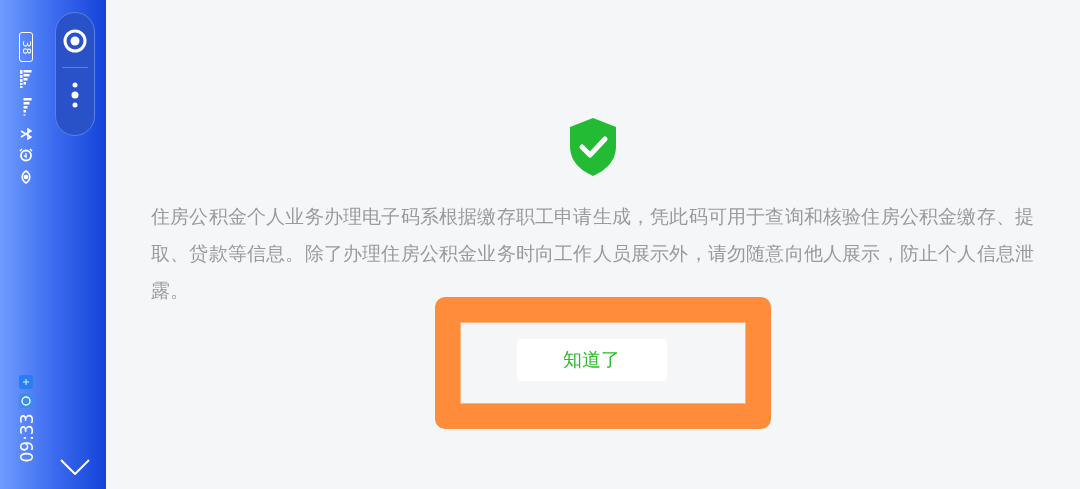  Describe the element at coordinates (74, 467) in the screenshot. I see `chevron-down-icon` at that location.